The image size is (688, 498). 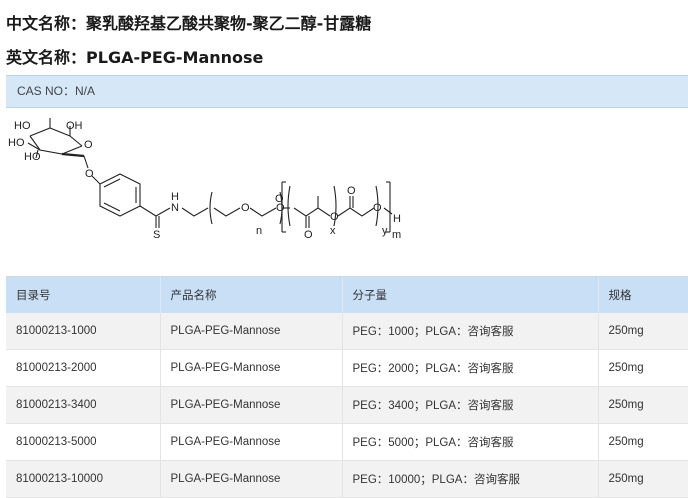 What do you see at coordinates (470, 442) in the screenshot?
I see `molecular-weight-cell: PEG：5000；PLGA：咨询客服` at bounding box center [470, 442].